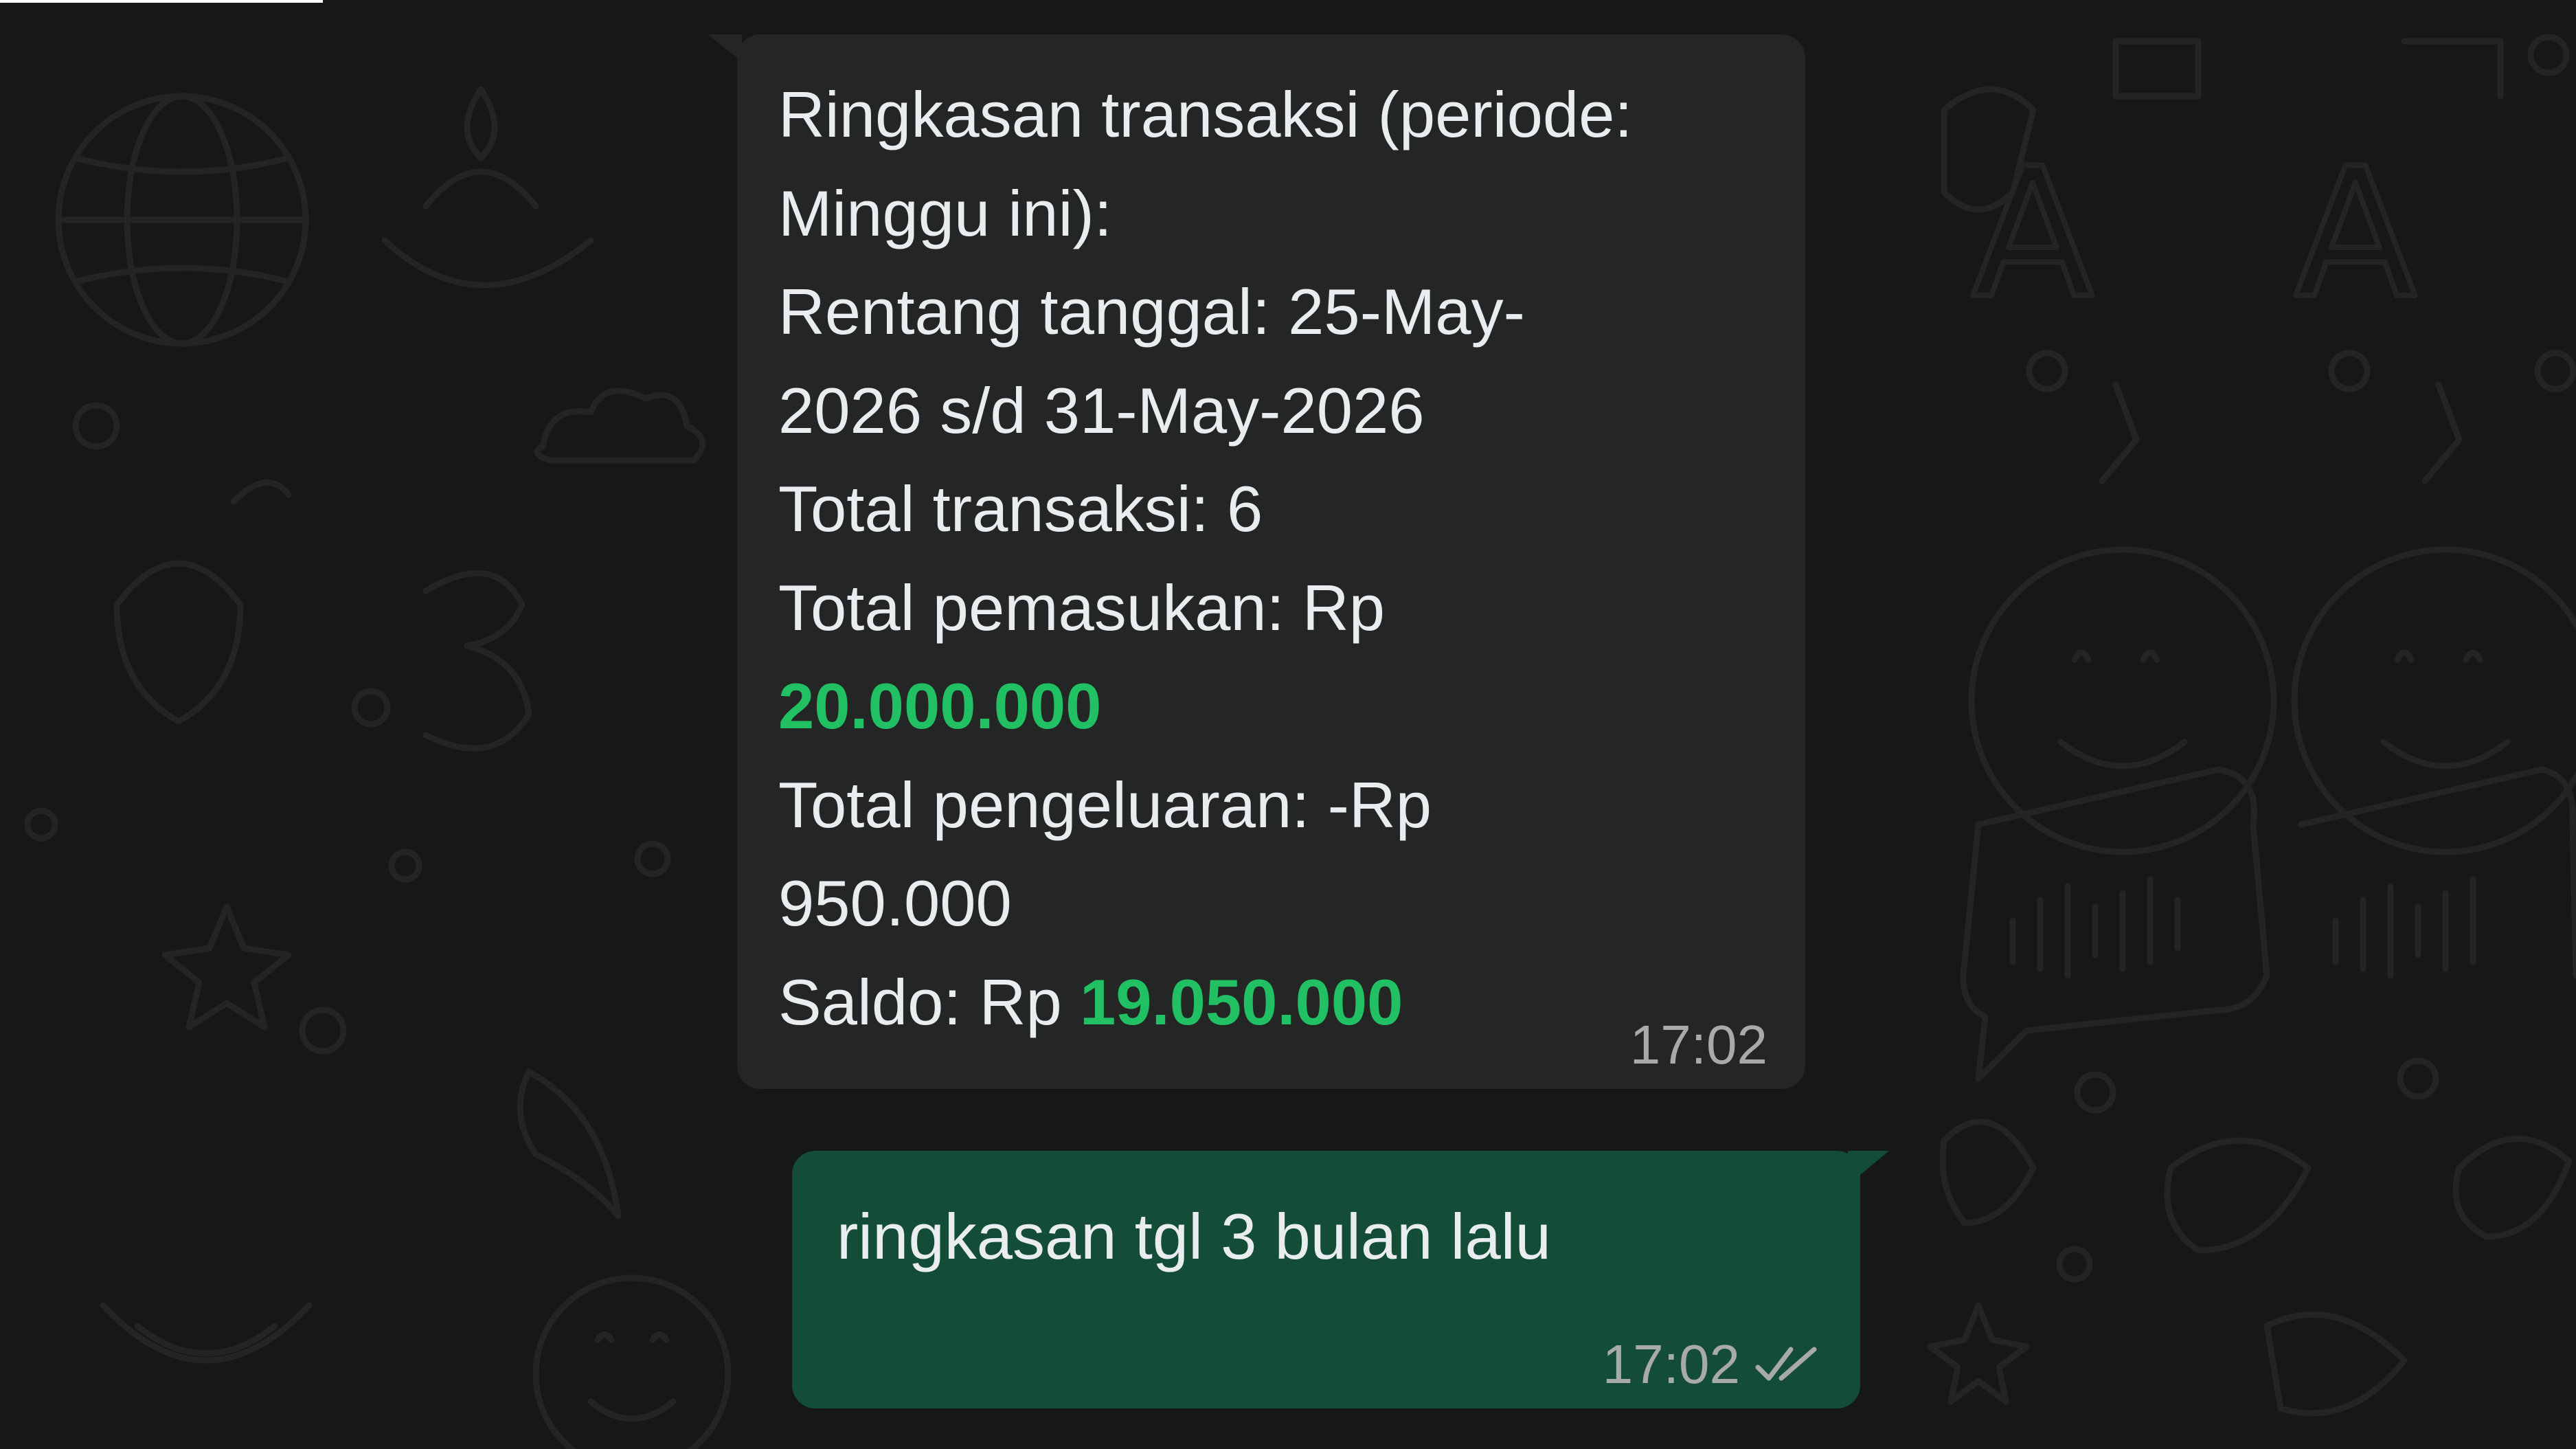 The height and width of the screenshot is (1449, 2576). What do you see at coordinates (1241, 1001) in the screenshot?
I see `balance-value: 19.050.000` at bounding box center [1241, 1001].